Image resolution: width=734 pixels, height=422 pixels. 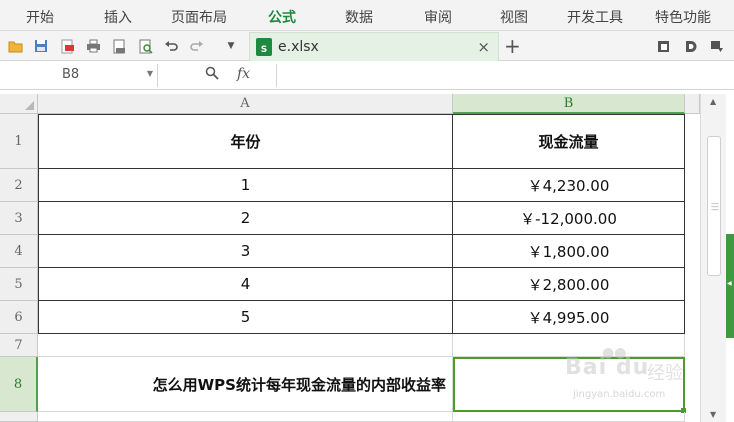 I want to click on formula-input, so click(x=501, y=75).